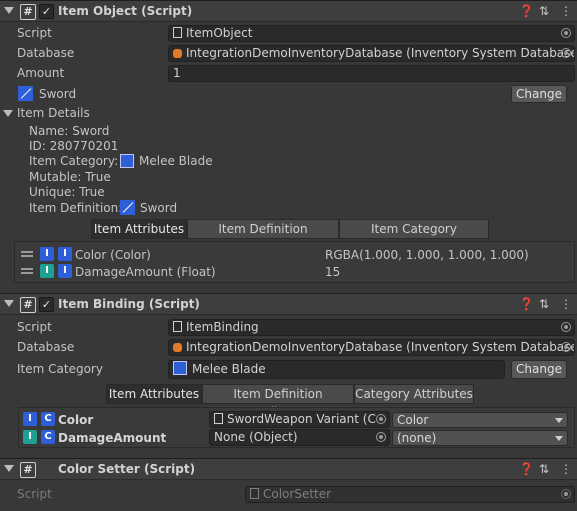 This screenshot has width=577, height=511. Describe the element at coordinates (480, 420) in the screenshot. I see `binding-property-dropdown: Color` at that location.